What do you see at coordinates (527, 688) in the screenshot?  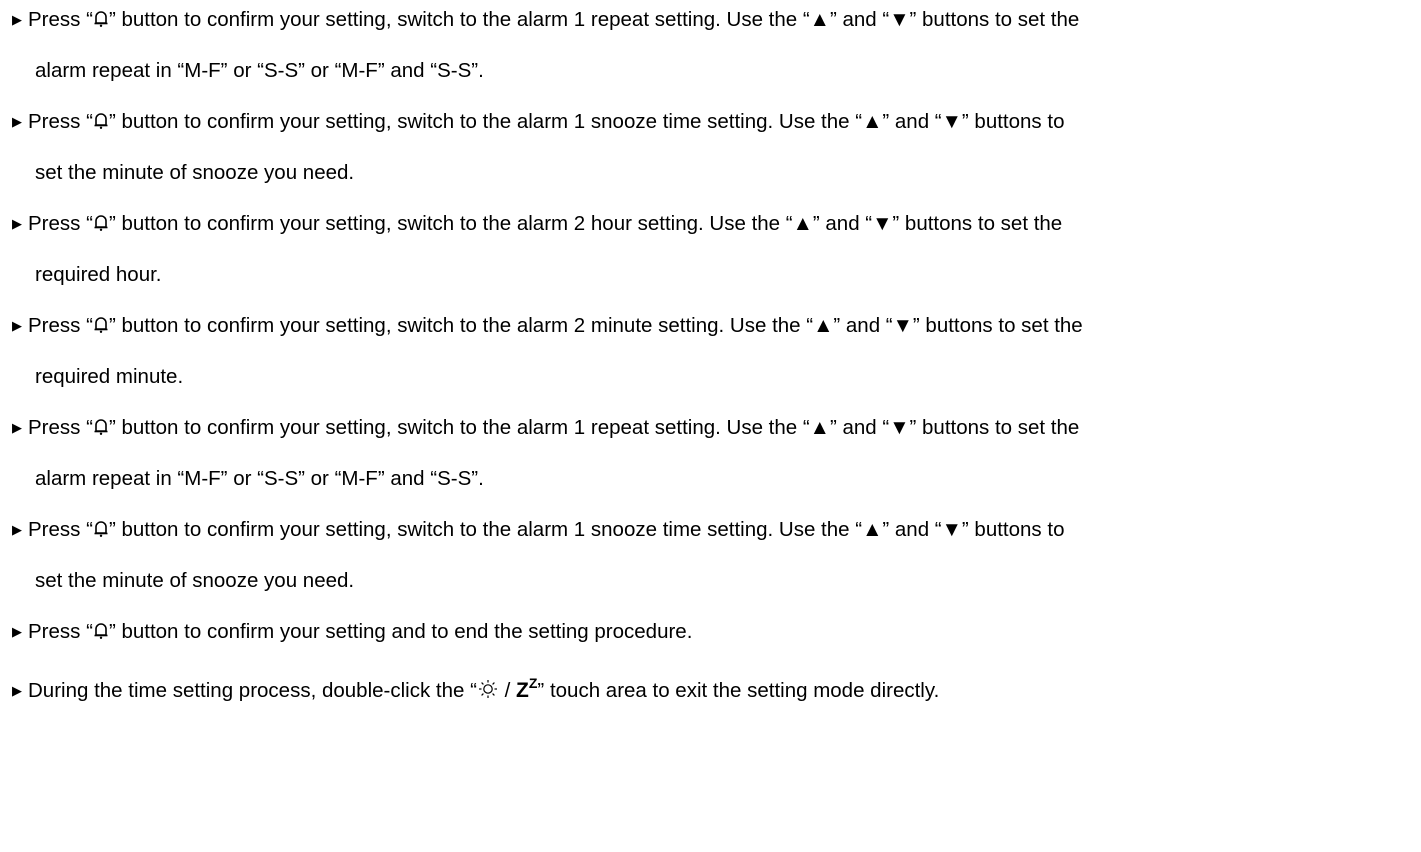 I see `snooze-zz-icon: ZZ` at bounding box center [527, 688].